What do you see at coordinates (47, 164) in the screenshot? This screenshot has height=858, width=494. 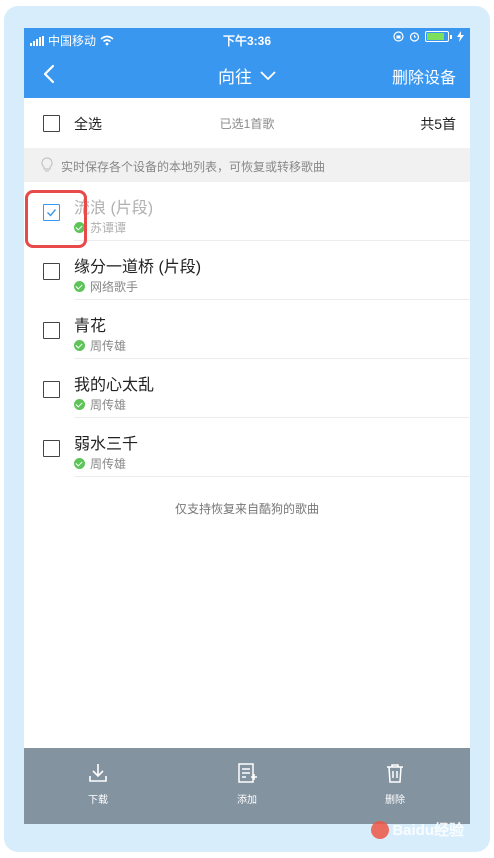 I see `lightbulb-icon` at bounding box center [47, 164].